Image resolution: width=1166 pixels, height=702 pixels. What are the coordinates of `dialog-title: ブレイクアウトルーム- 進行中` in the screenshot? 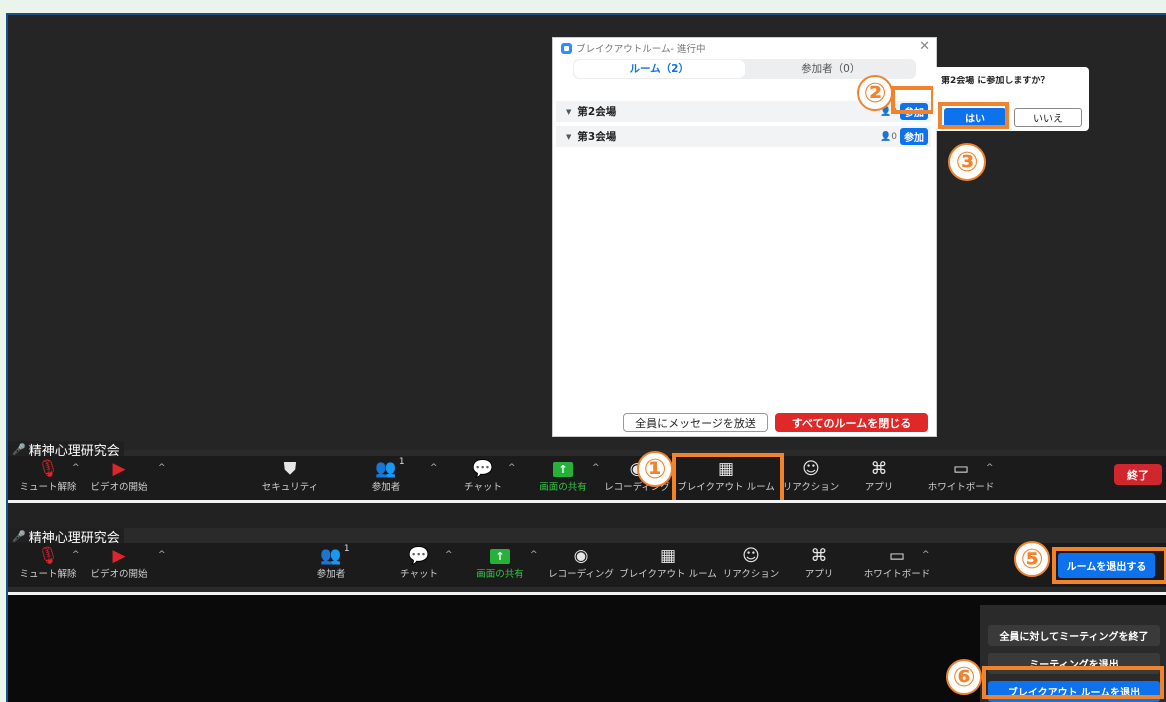 It's located at (641, 49).